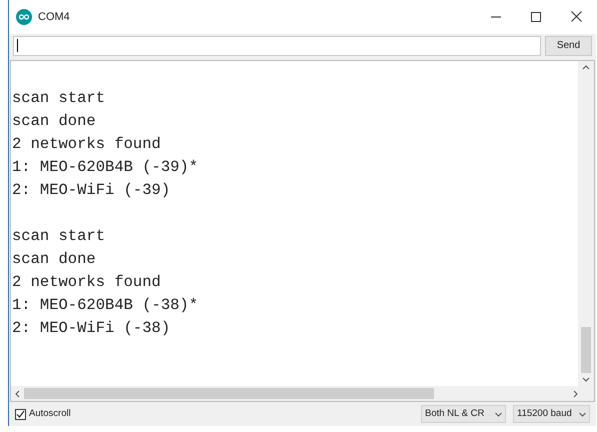 This screenshot has width=597, height=432. What do you see at coordinates (92, 190) in the screenshot?
I see `output-line: 2: MEO-WiFi (-39)` at bounding box center [92, 190].